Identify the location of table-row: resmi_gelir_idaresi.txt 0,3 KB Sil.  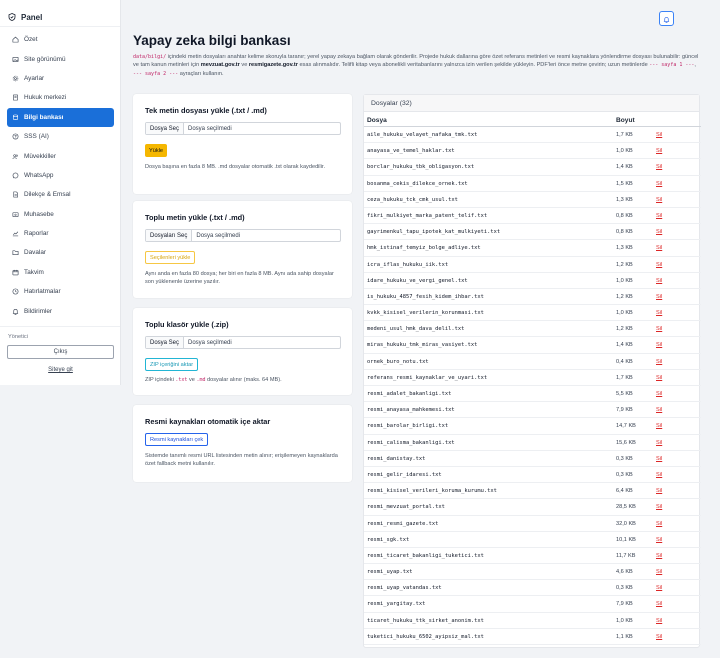
(532, 475).